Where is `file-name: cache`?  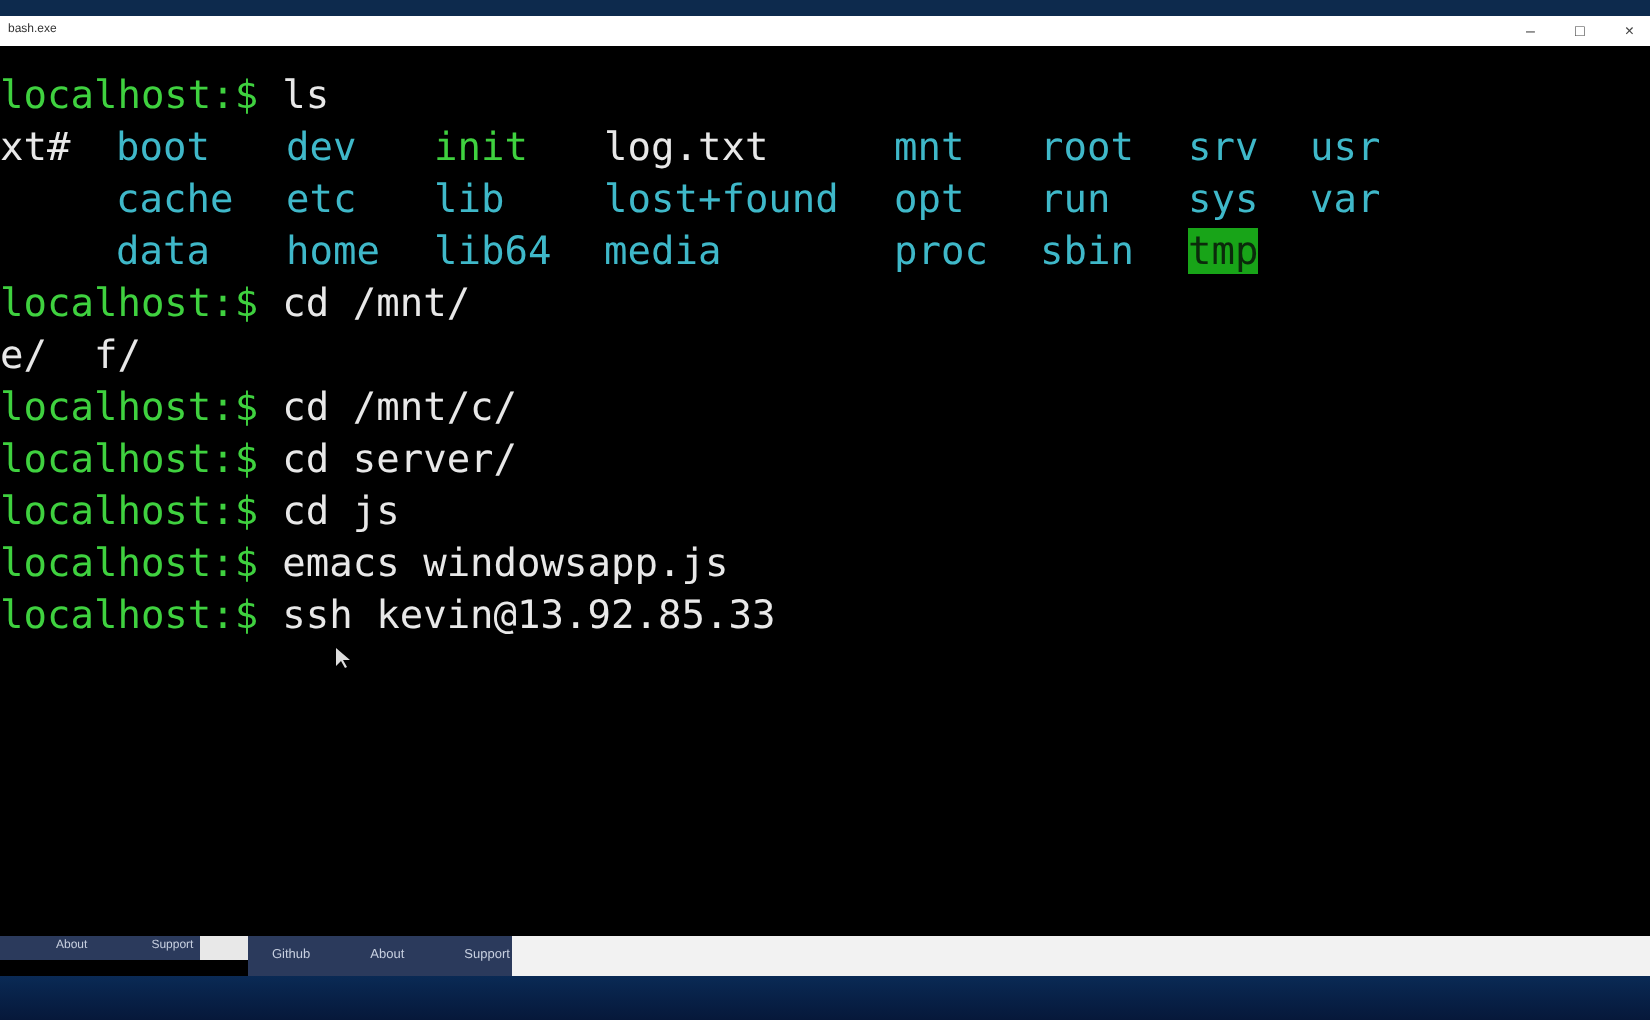
file-name: cache is located at coordinates (175, 199).